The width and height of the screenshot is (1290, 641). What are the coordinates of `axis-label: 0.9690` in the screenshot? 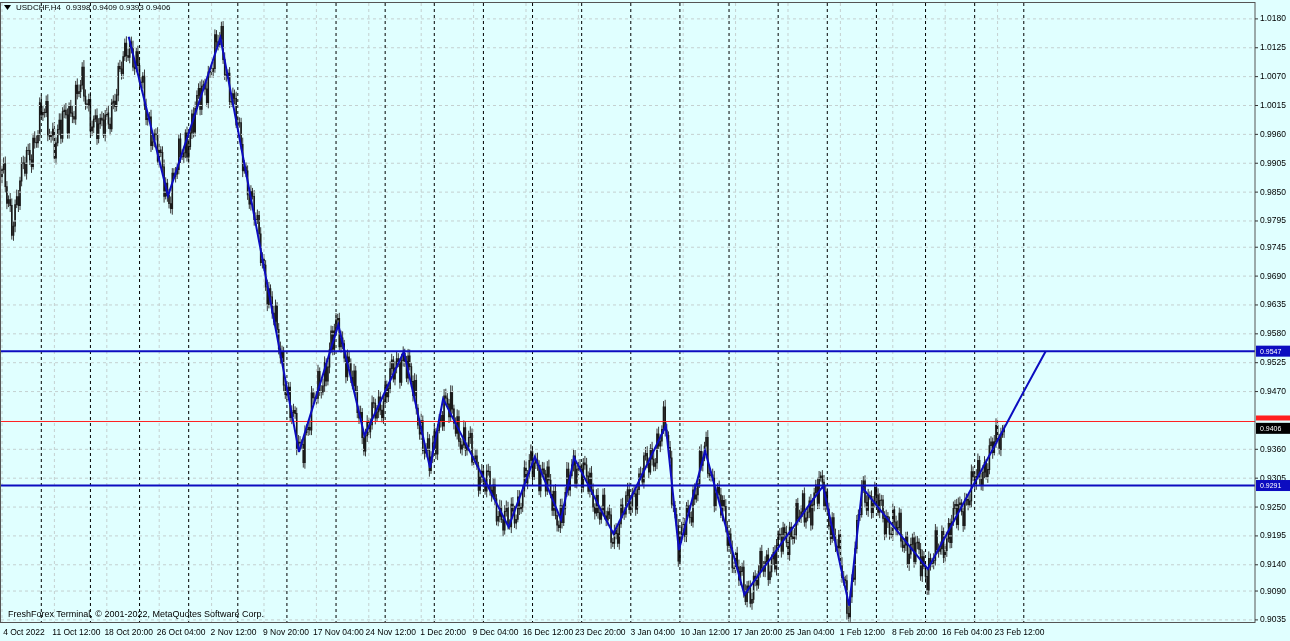 It's located at (1273, 275).